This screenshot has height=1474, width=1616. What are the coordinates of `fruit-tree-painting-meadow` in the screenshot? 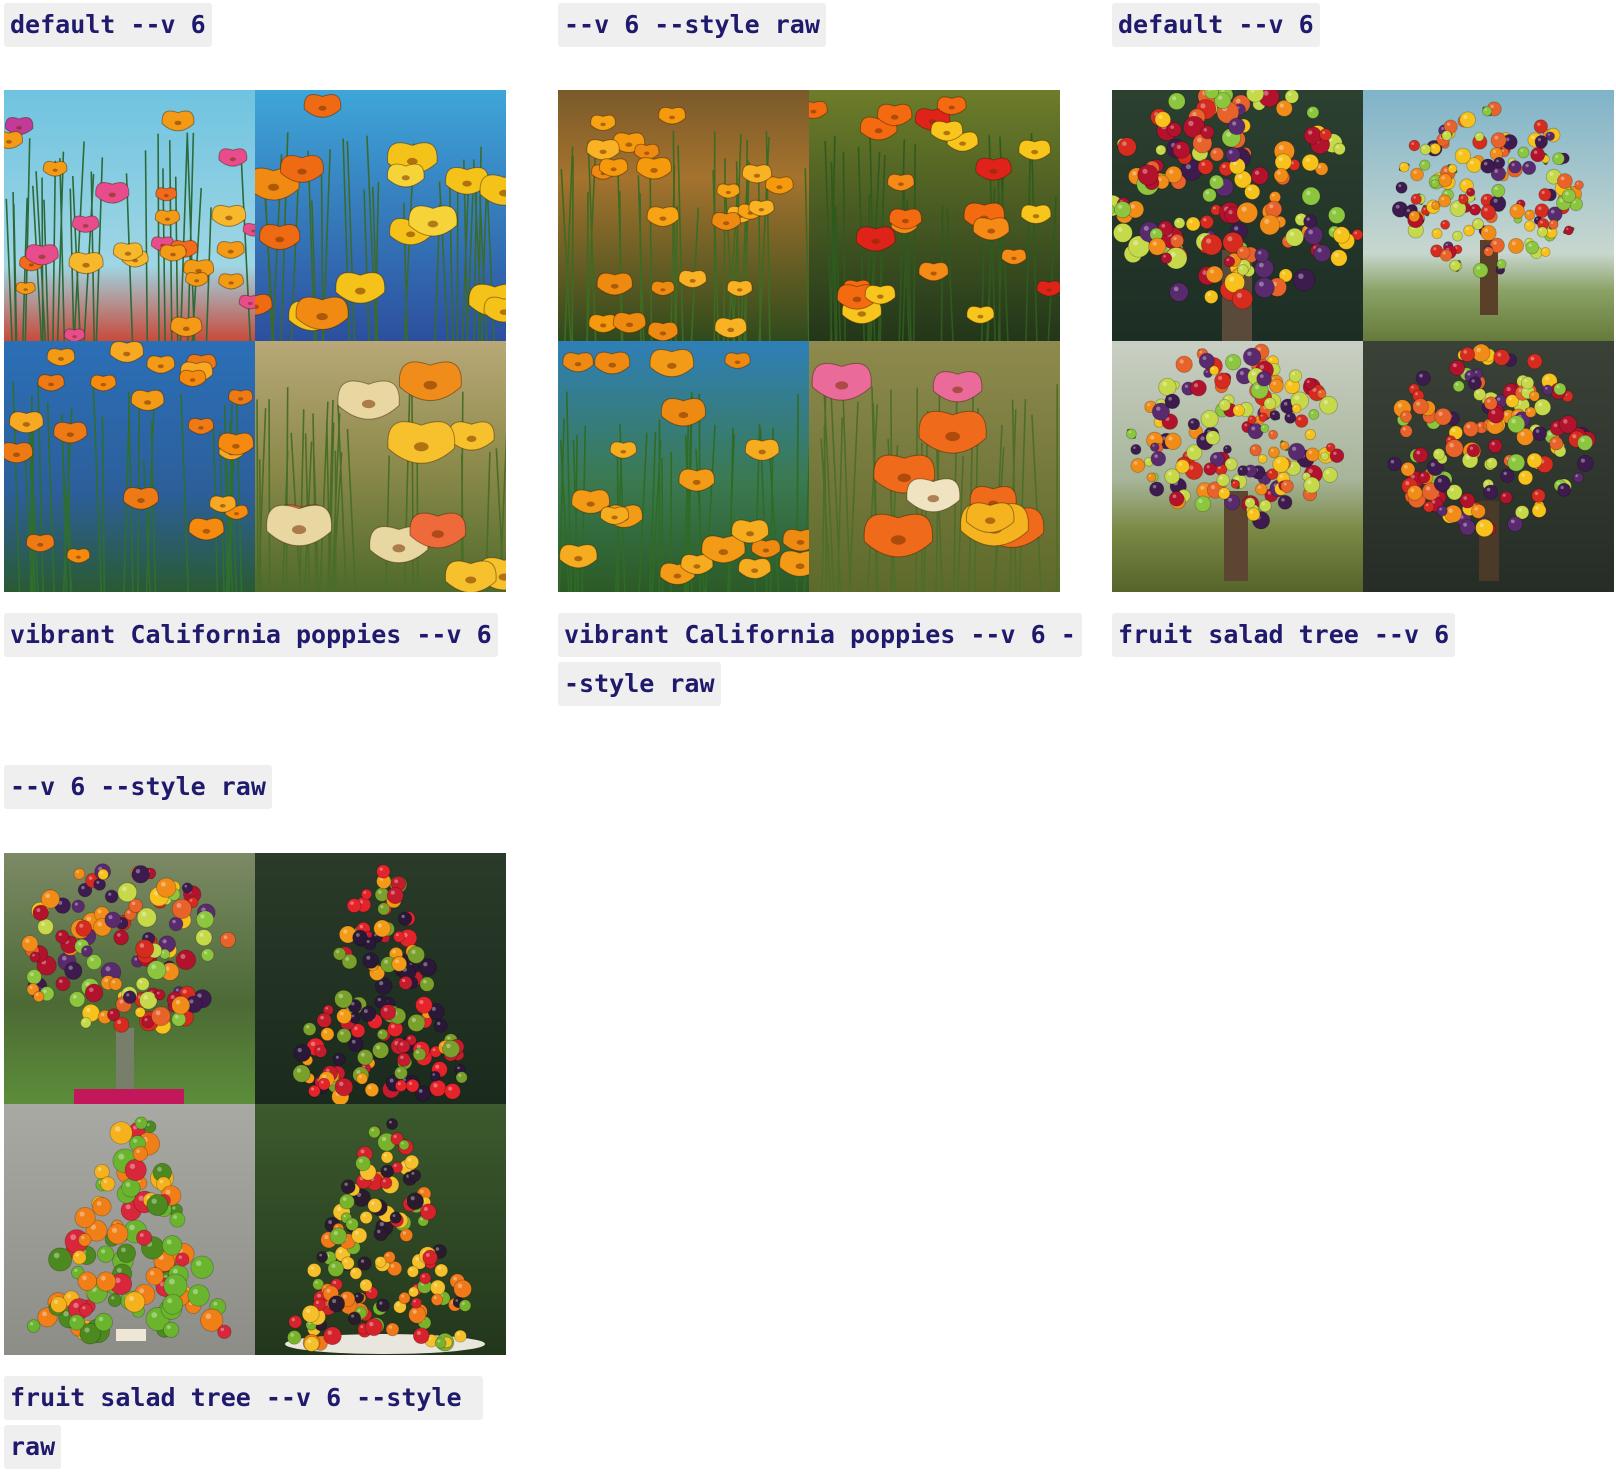 It's located at (1237, 466).